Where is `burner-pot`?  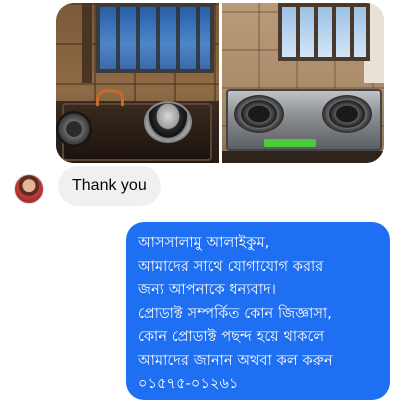
burner-pot is located at coordinates (168, 122).